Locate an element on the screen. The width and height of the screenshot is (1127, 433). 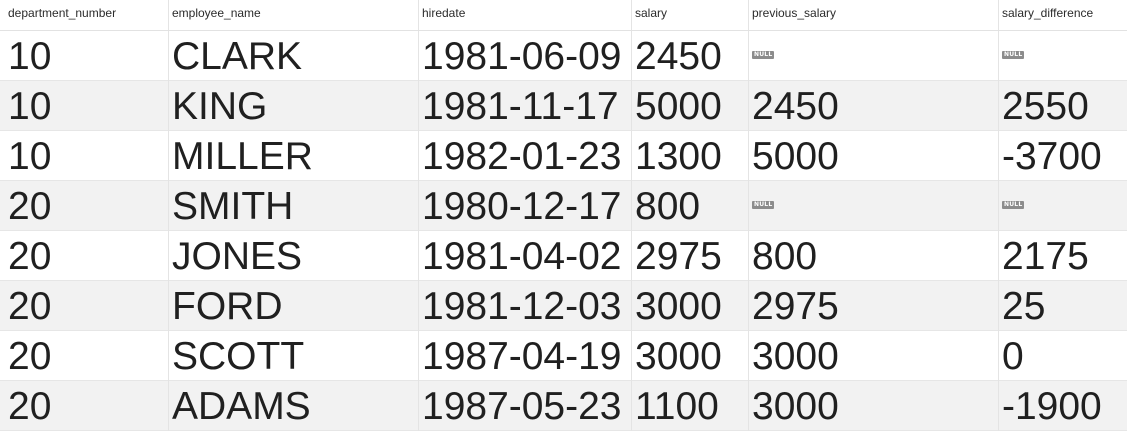
employee-name-cell: JONES is located at coordinates (294, 256).